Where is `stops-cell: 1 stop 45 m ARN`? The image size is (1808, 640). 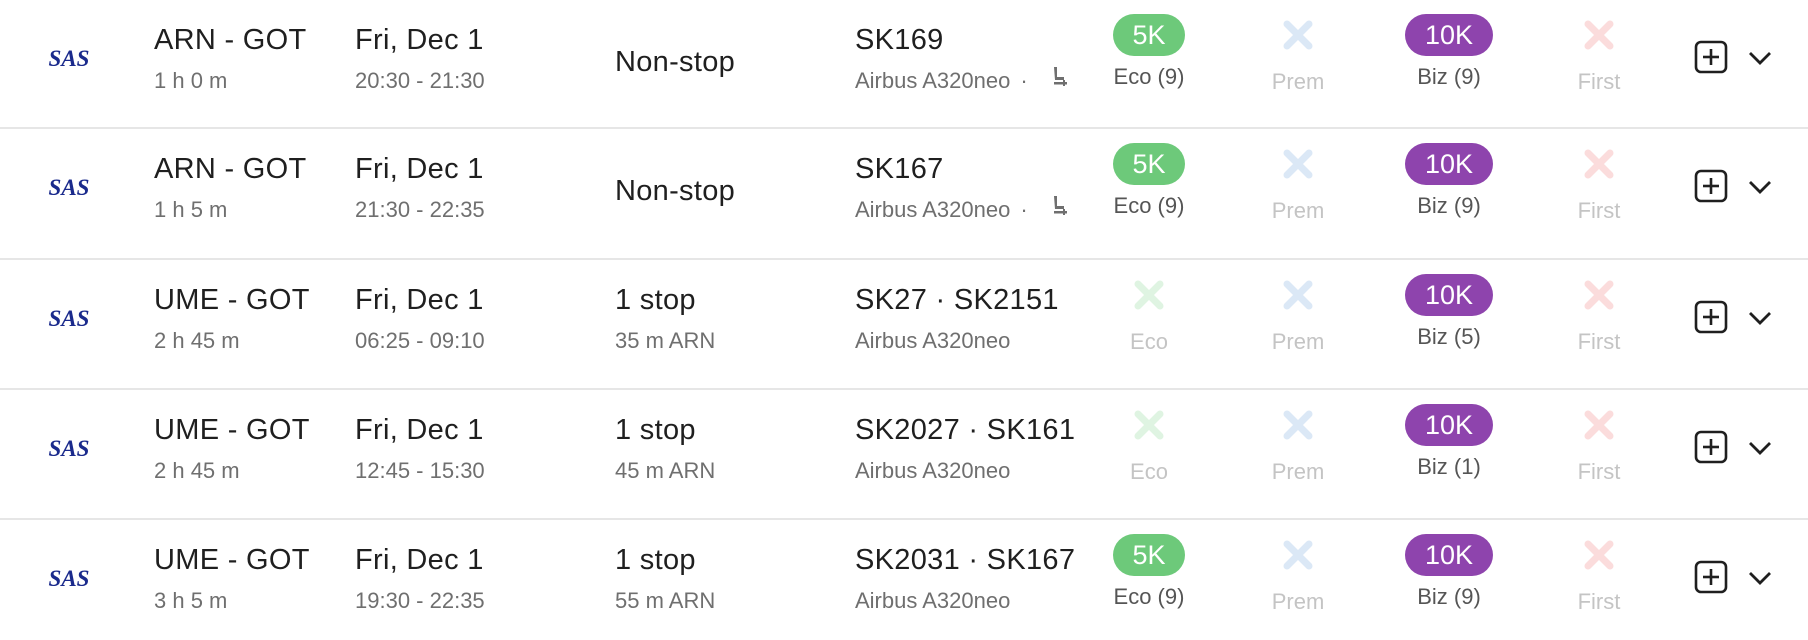 stops-cell: 1 stop 45 m ARN is located at coordinates (665, 449).